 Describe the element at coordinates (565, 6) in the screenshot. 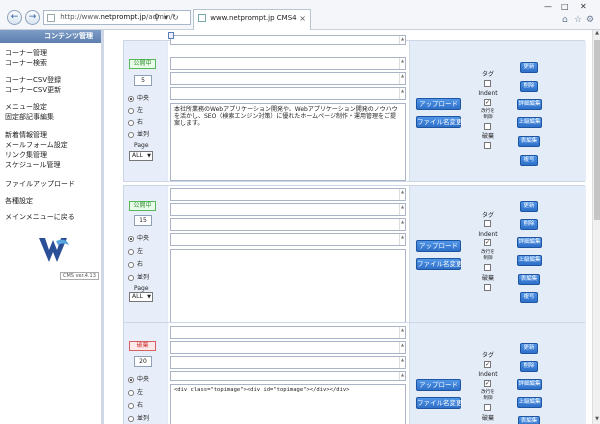

I see `maximize-icon: □` at that location.